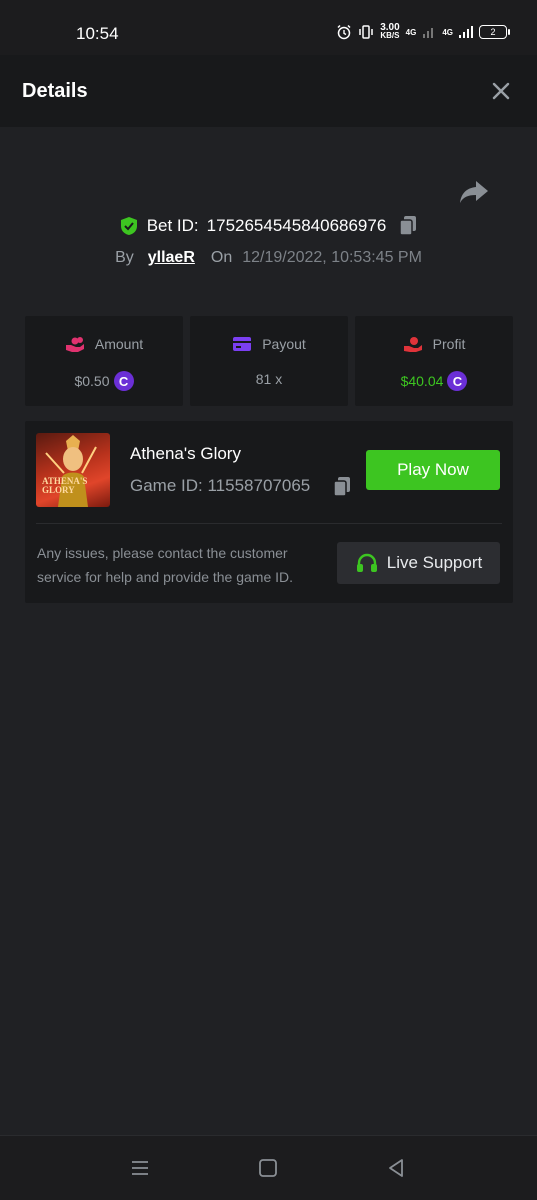  I want to click on live-support-button: Live Support, so click(418, 563).